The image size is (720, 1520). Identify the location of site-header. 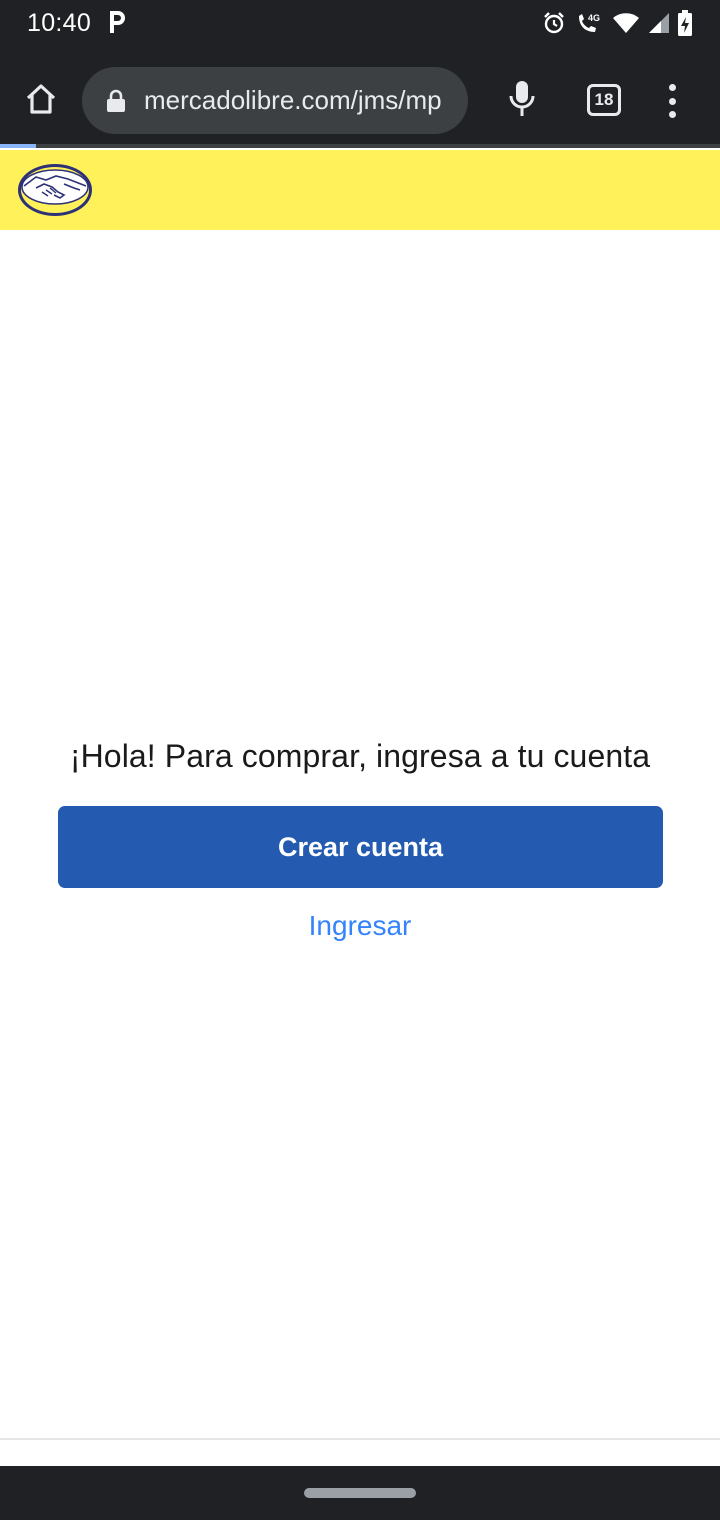
(360, 190).